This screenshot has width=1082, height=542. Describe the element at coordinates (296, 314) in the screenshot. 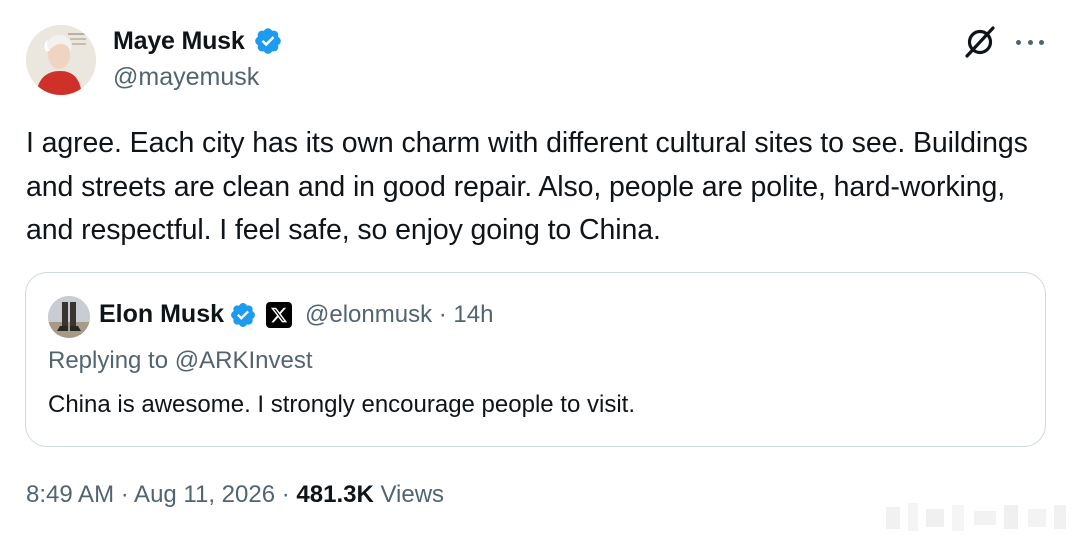

I see `quoted-header: Elon Musk @elonmusk · 14h` at that location.